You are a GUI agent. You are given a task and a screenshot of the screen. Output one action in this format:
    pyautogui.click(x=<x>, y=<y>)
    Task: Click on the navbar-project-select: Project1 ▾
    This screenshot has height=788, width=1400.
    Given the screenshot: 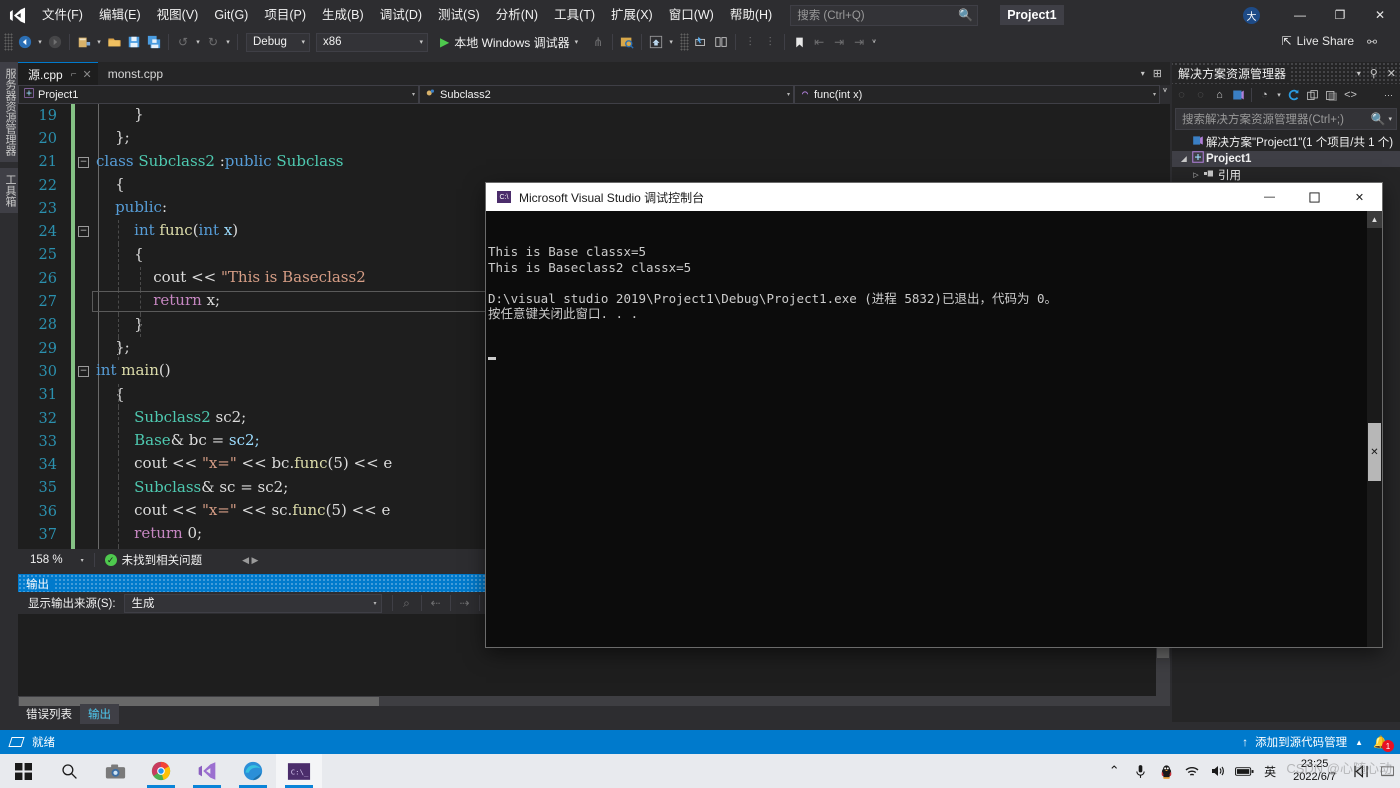 What is the action you would take?
    pyautogui.click(x=218, y=94)
    